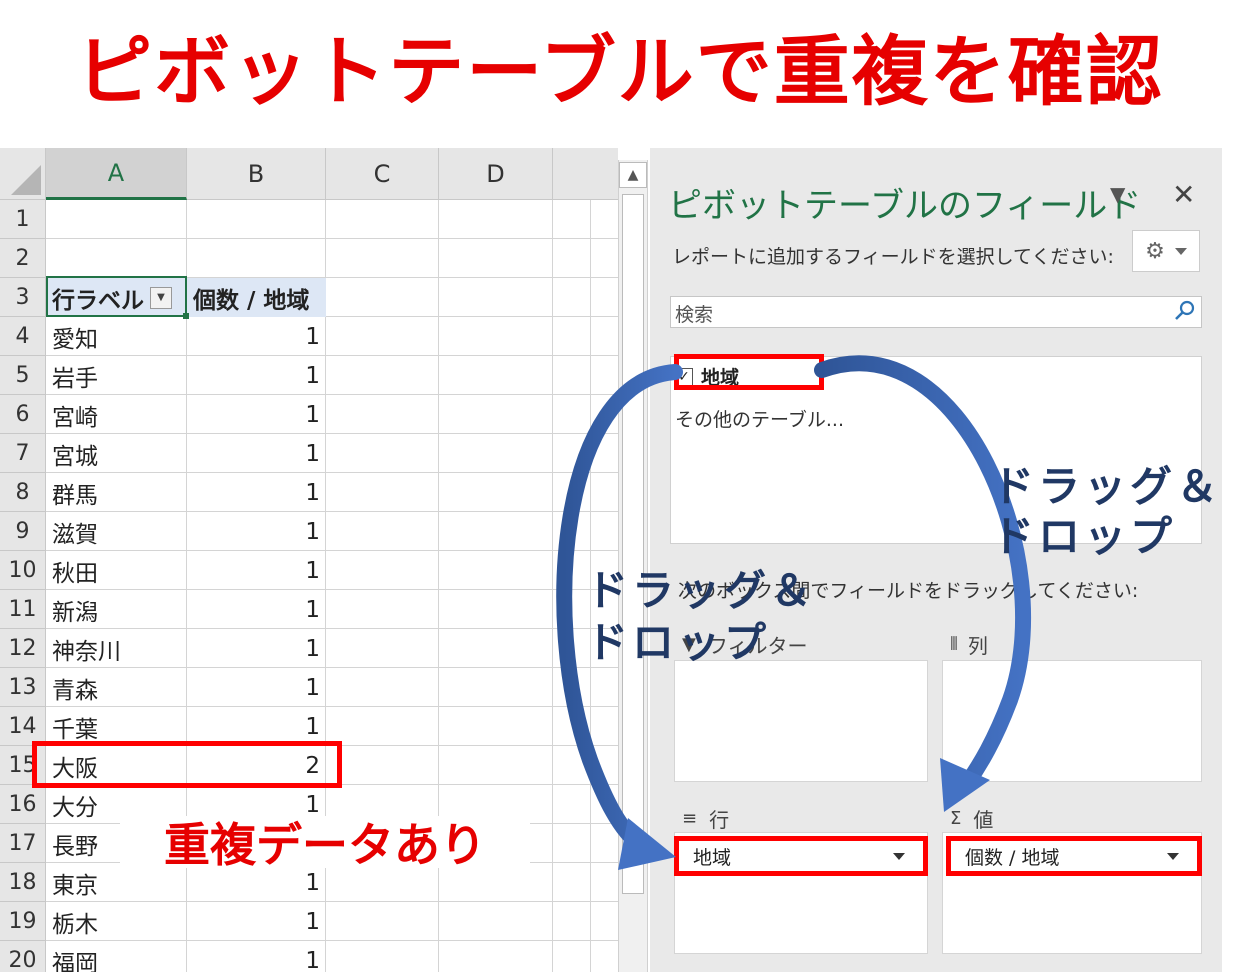 This screenshot has width=1240, height=972. Describe the element at coordinates (116, 375) in the screenshot. I see `row-label-cell: 岩手` at that location.